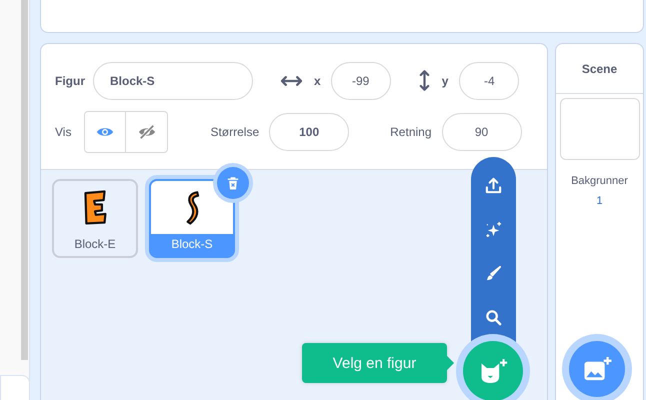 This screenshot has height=400, width=646. What do you see at coordinates (291, 80) in the screenshot?
I see `horizontal-arrow-icon` at bounding box center [291, 80].